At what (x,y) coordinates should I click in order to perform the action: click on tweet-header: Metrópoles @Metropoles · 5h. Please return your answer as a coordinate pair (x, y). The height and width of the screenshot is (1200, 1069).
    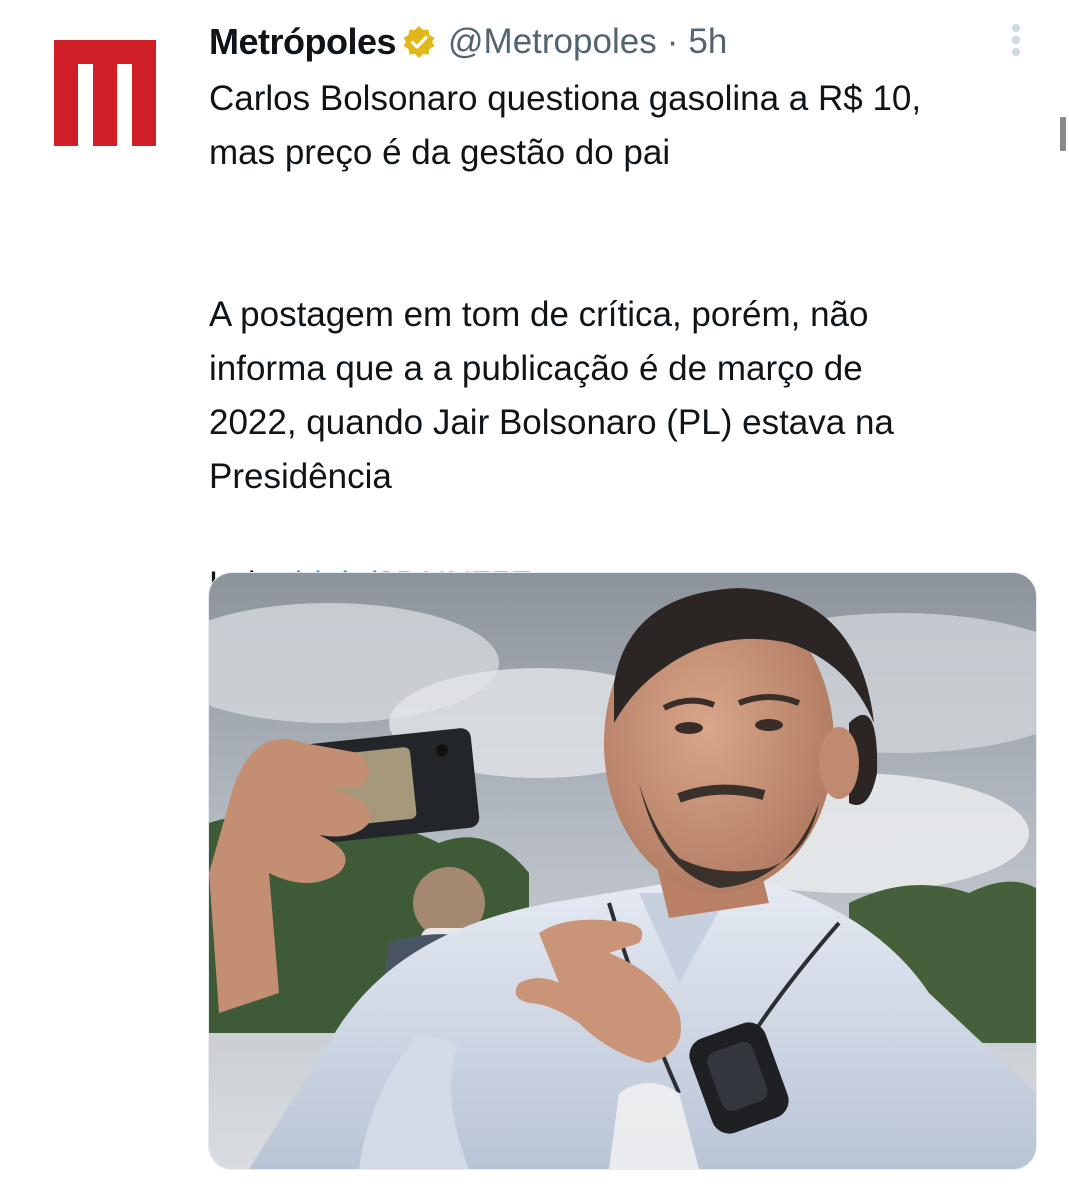
    Looking at the image, I should click on (468, 42).